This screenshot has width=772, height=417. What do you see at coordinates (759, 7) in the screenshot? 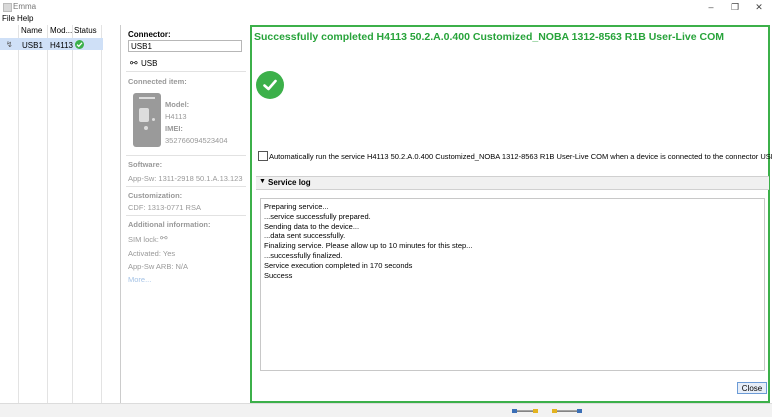
I see `close-window-button: ✕` at bounding box center [759, 7].